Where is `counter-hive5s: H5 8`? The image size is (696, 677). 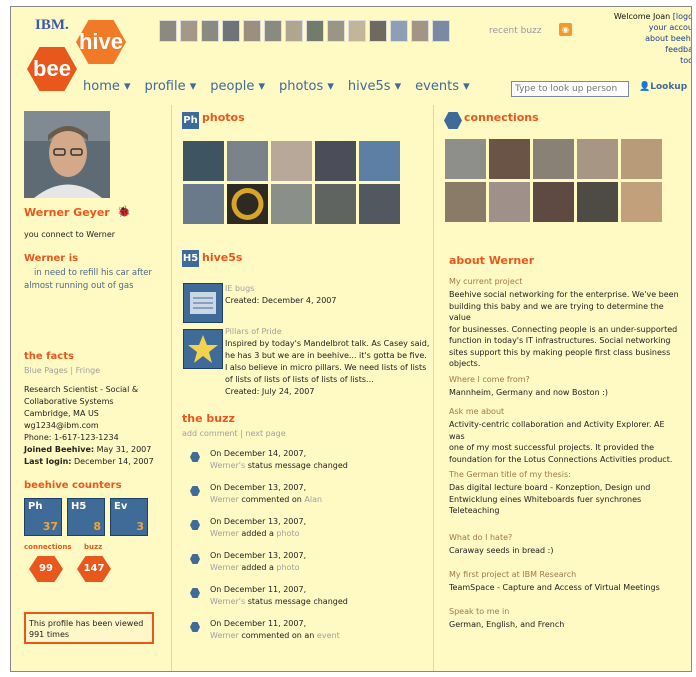
counter-hive5s: H5 8 is located at coordinates (86, 517).